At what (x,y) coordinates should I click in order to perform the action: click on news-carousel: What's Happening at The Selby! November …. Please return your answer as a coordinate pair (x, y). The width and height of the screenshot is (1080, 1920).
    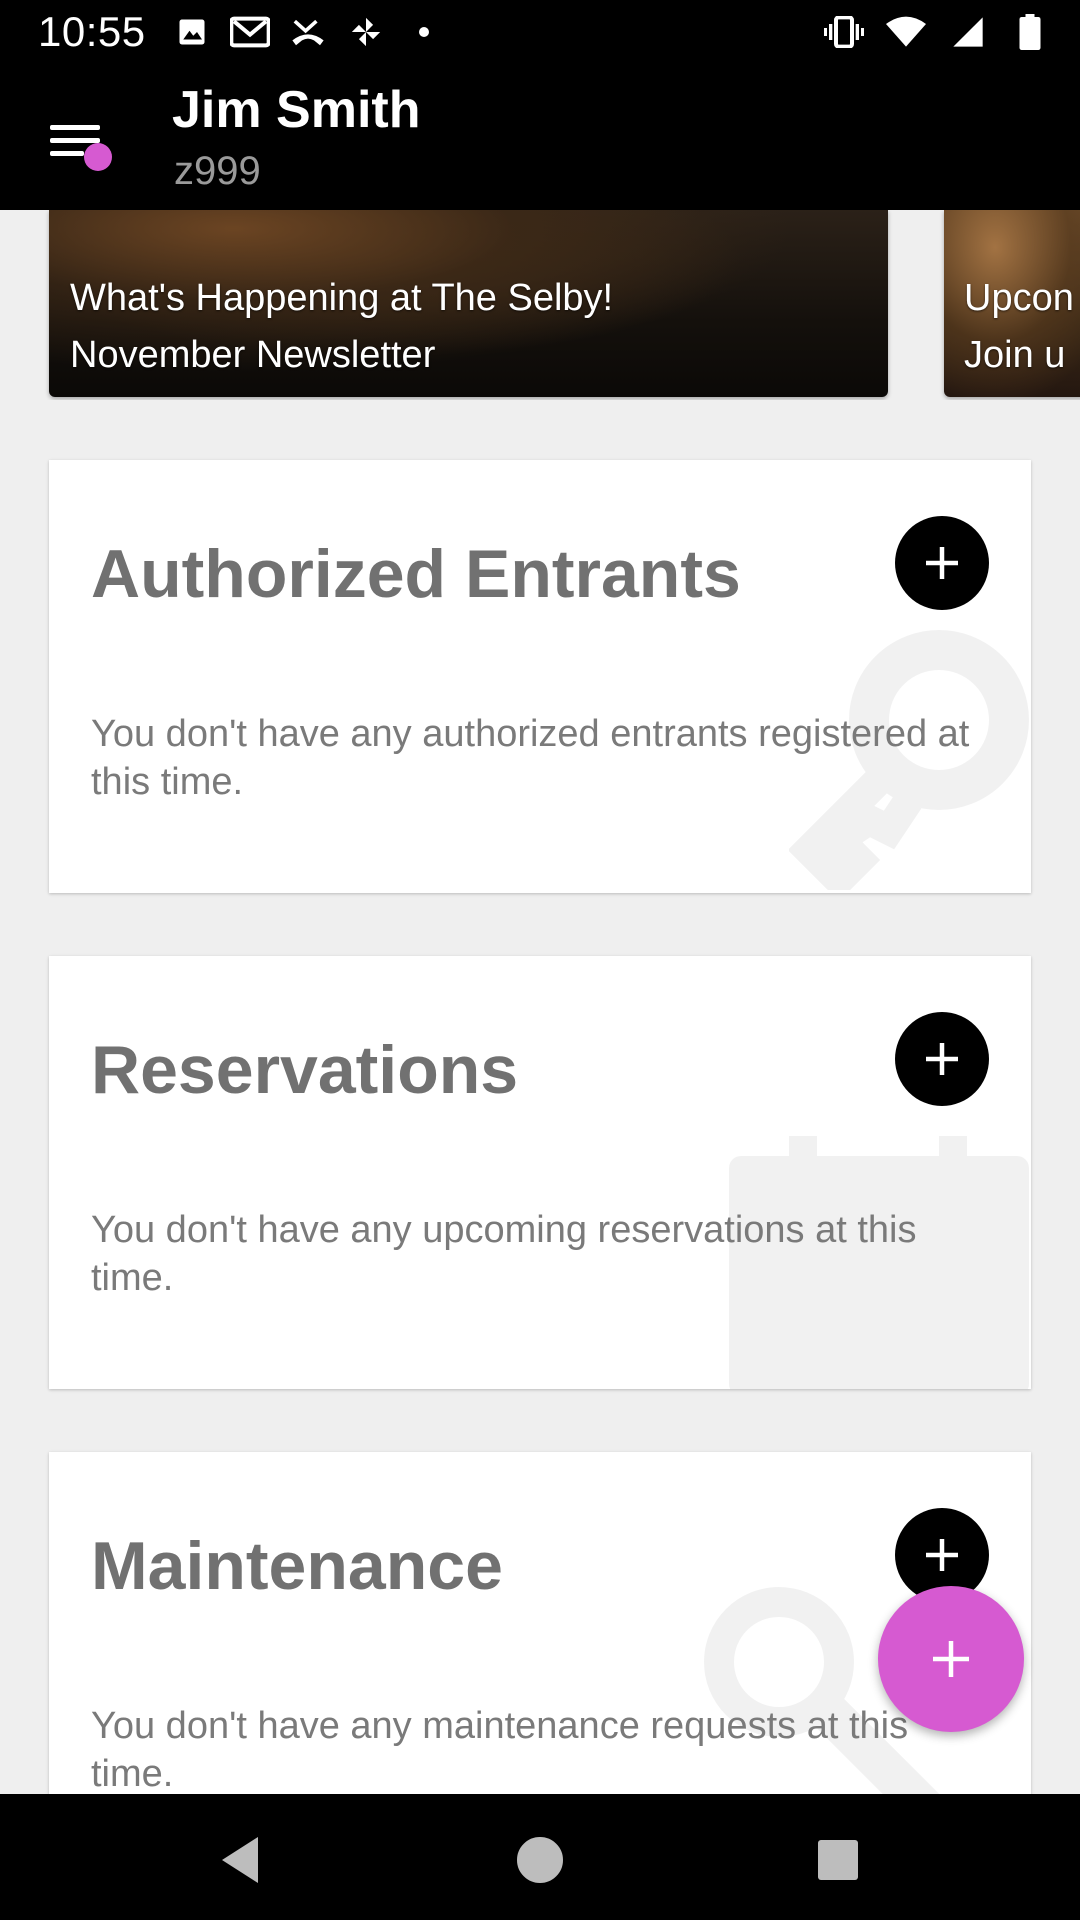
    Looking at the image, I should click on (540, 305).